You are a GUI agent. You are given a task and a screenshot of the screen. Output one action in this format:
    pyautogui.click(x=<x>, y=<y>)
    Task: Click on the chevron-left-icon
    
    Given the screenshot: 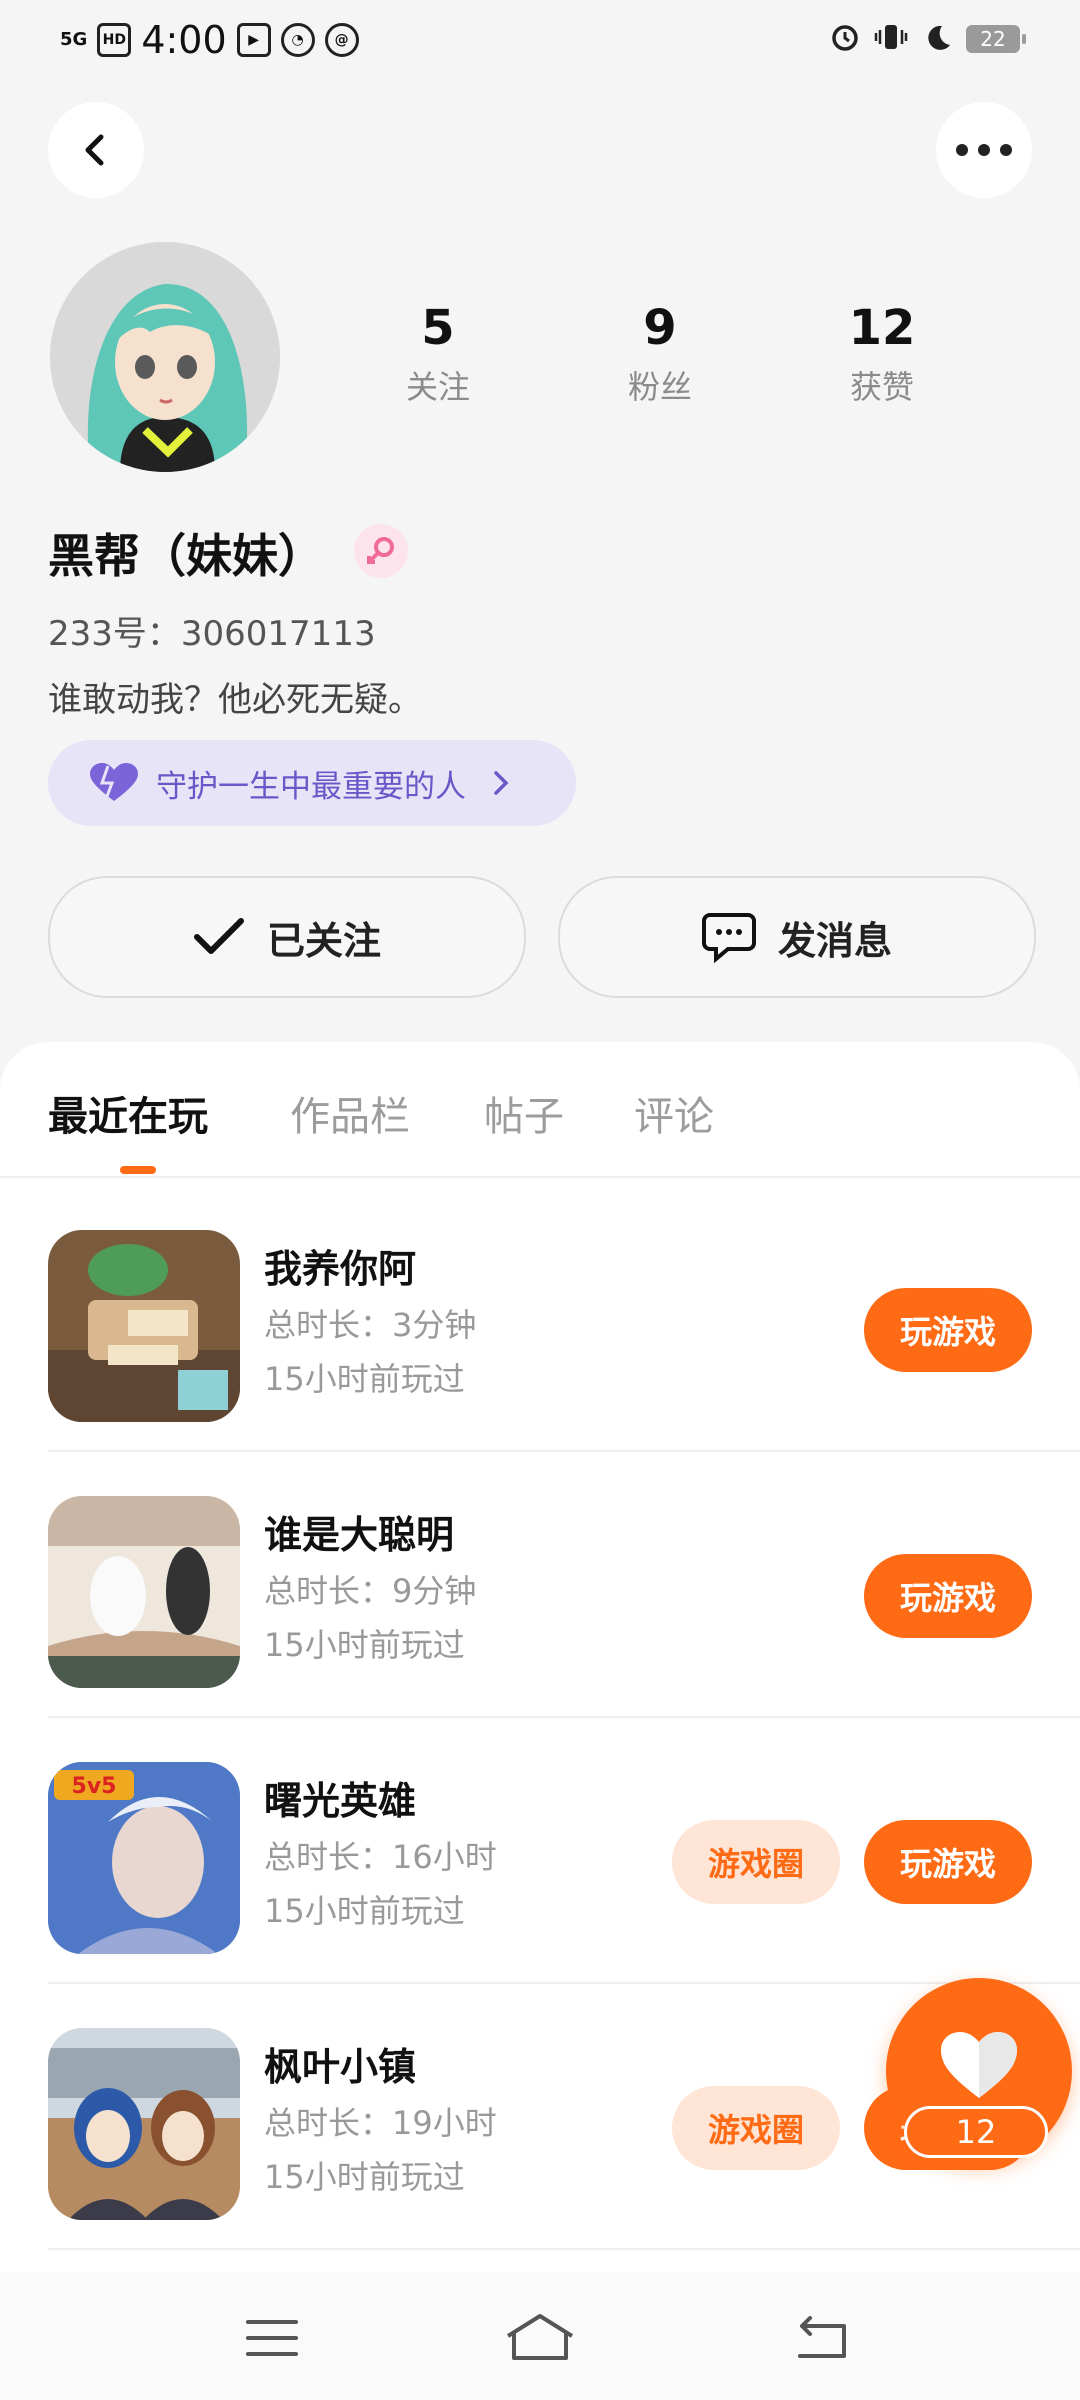 What is the action you would take?
    pyautogui.click(x=94, y=150)
    